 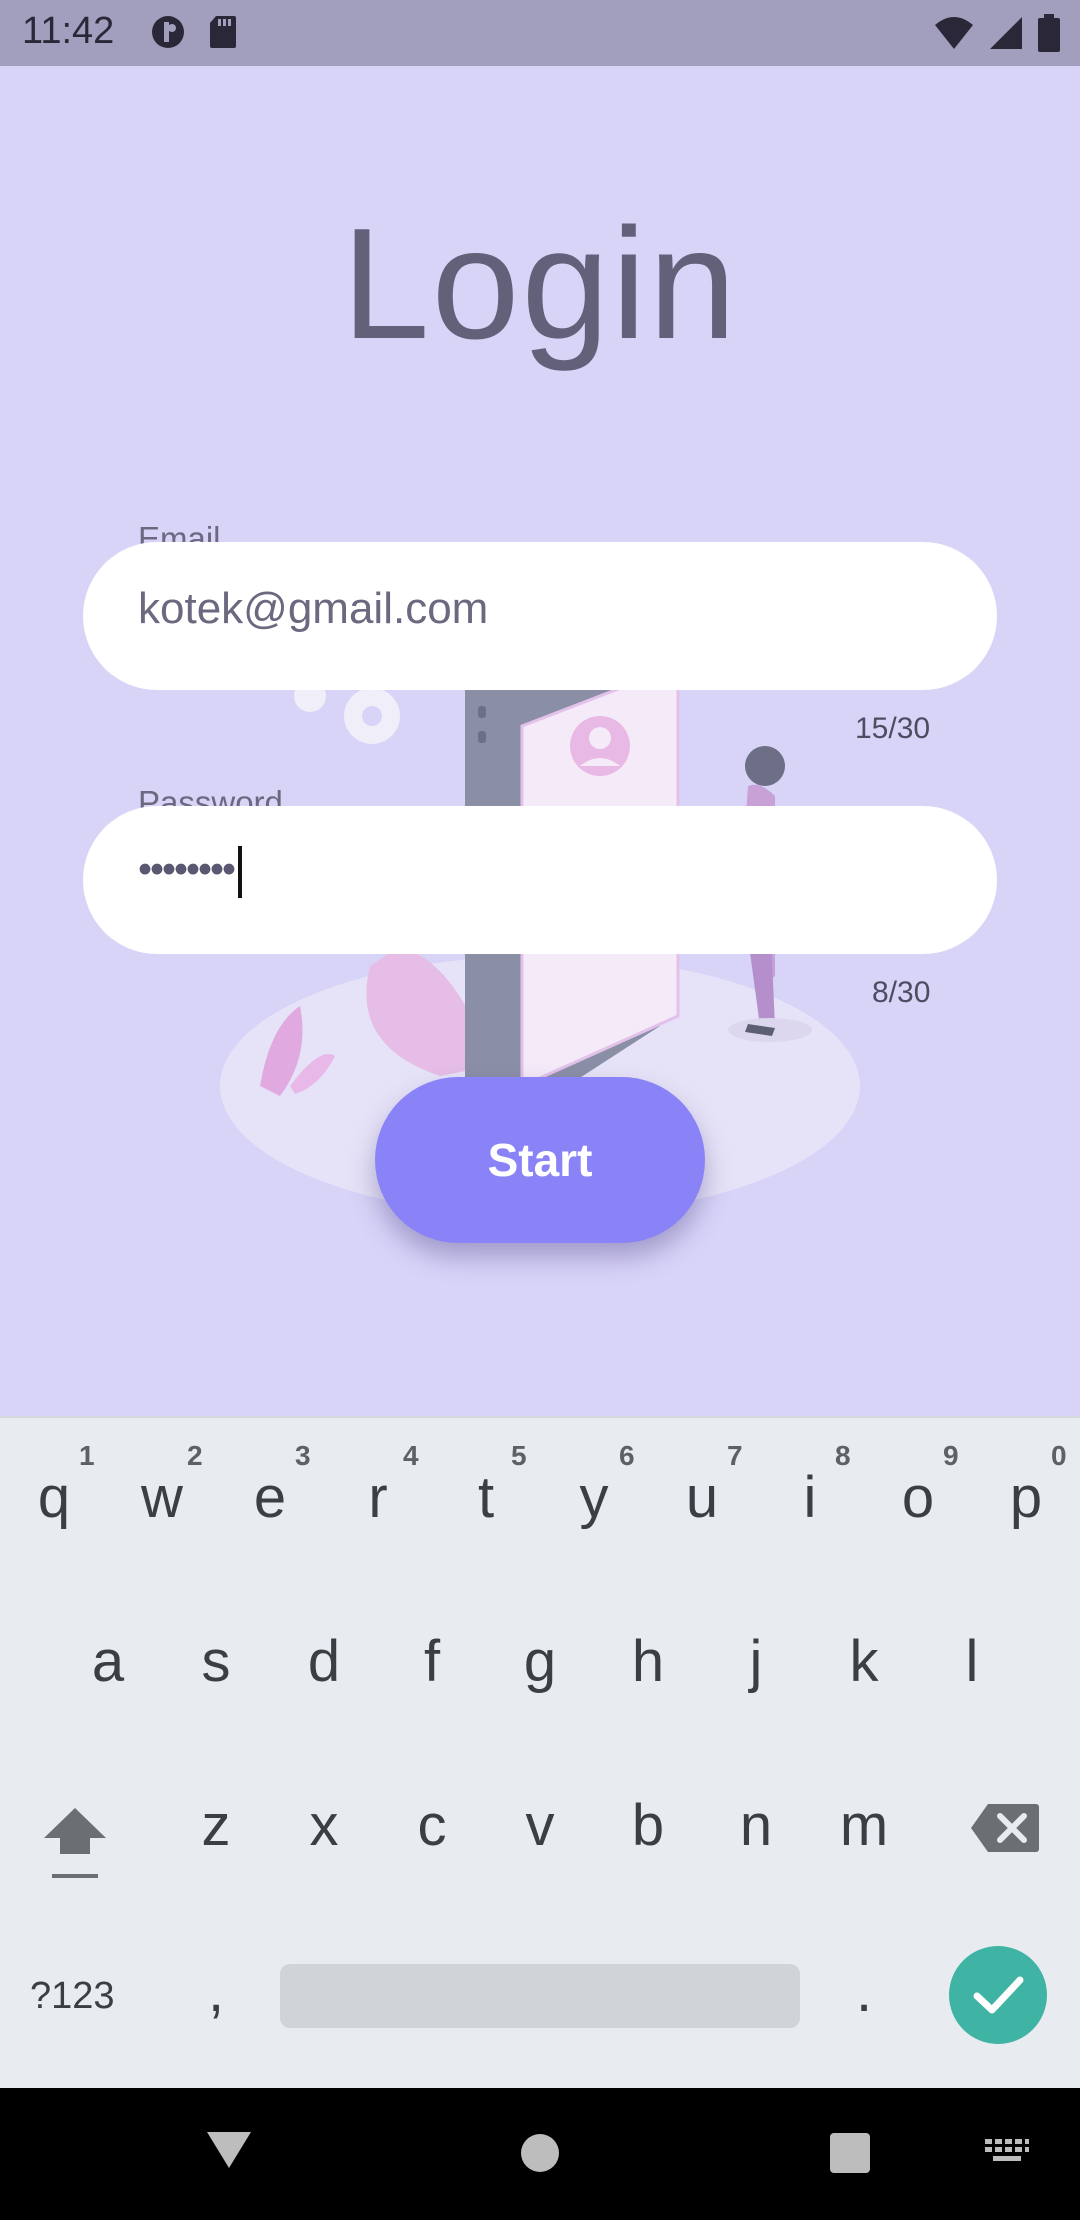 I want to click on data-saver-icon, so click(x=168, y=34).